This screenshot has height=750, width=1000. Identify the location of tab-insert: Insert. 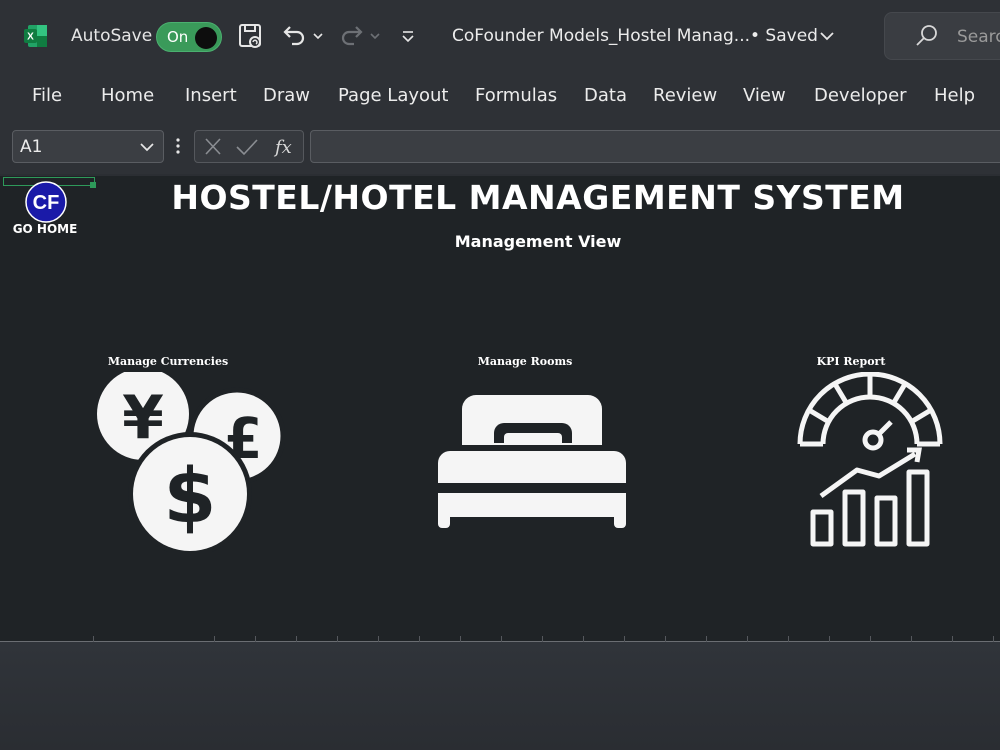
(211, 95).